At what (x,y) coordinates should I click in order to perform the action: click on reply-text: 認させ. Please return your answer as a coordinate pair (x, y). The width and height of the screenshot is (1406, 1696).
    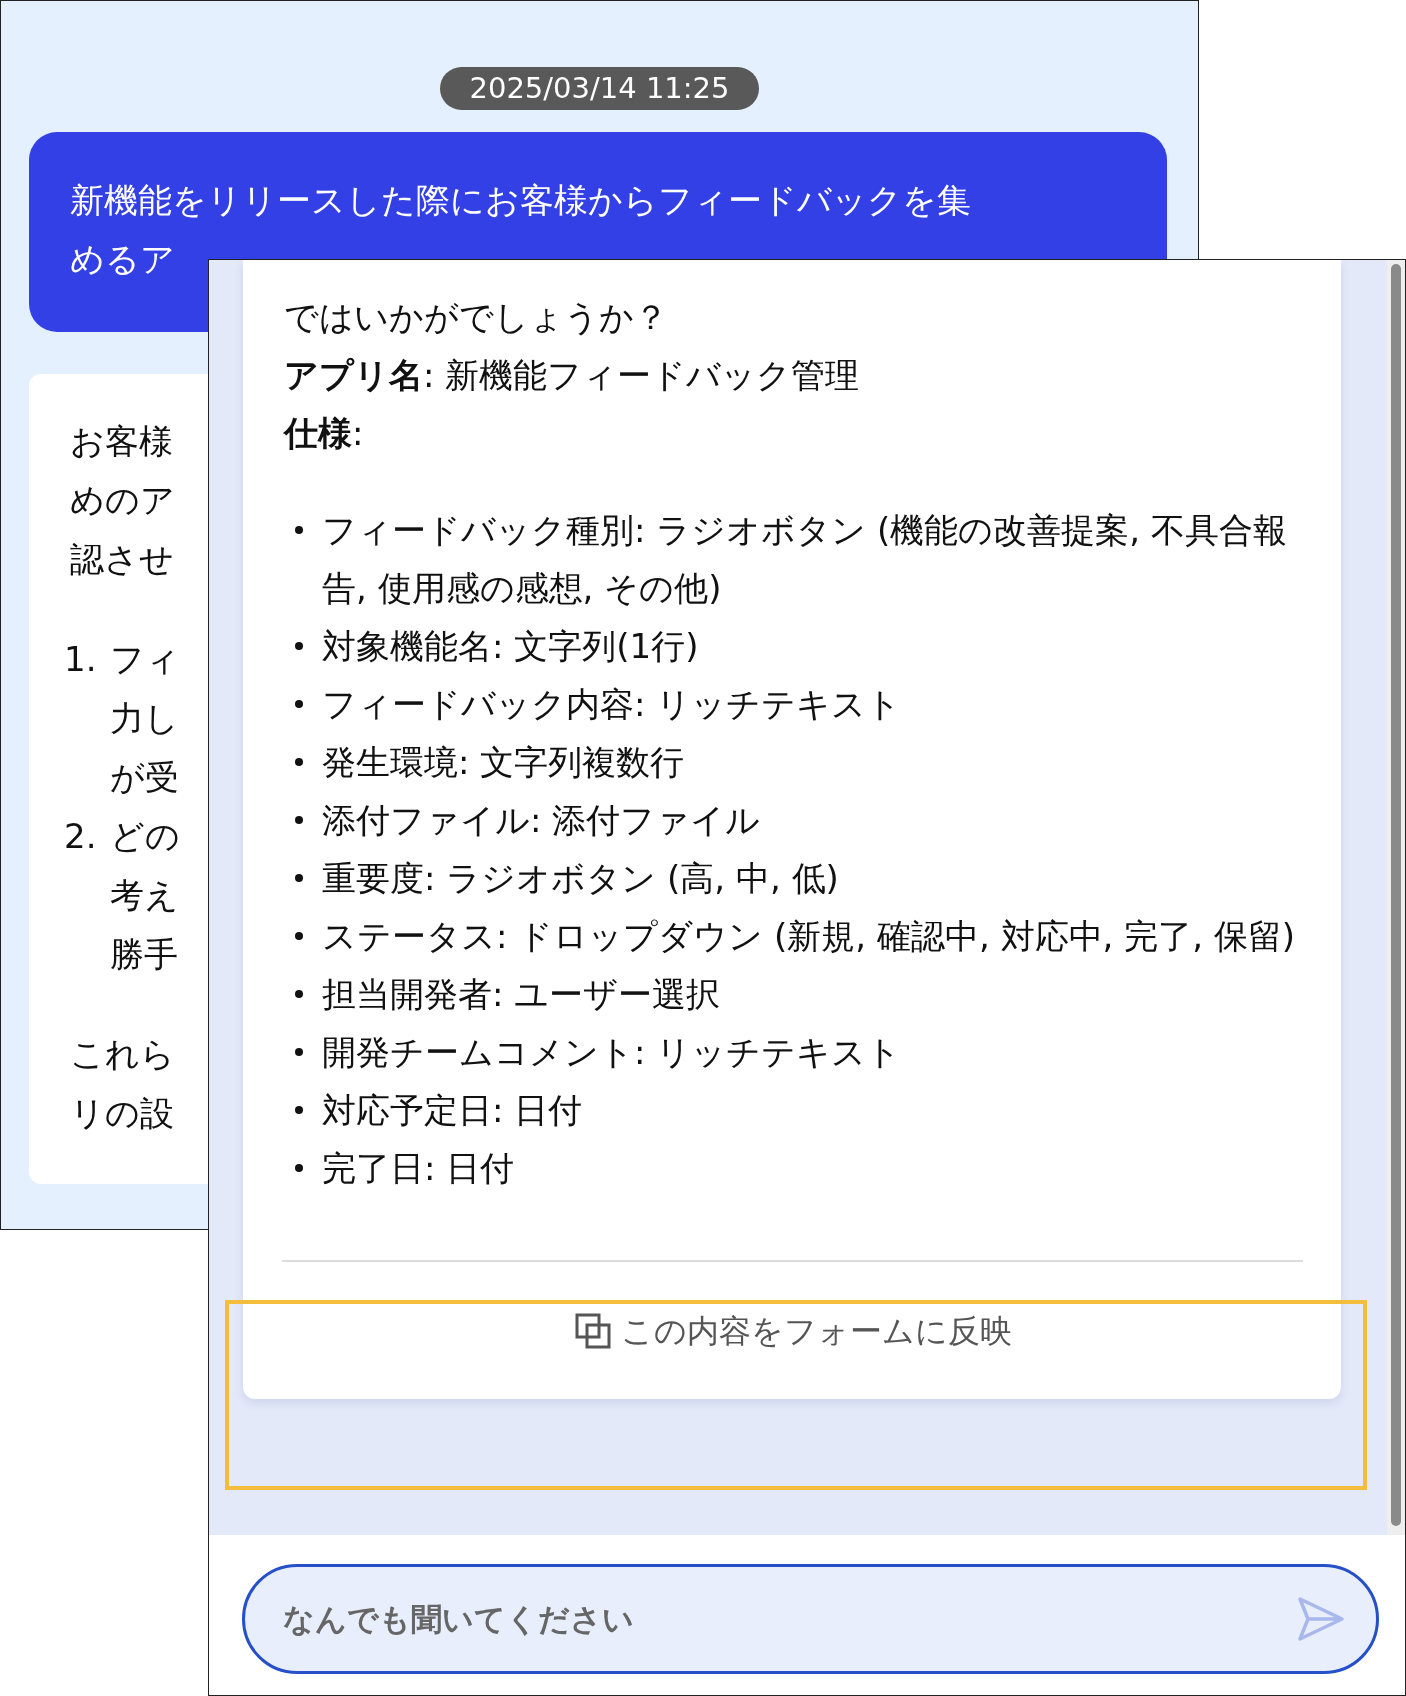
    Looking at the image, I should click on (122, 559).